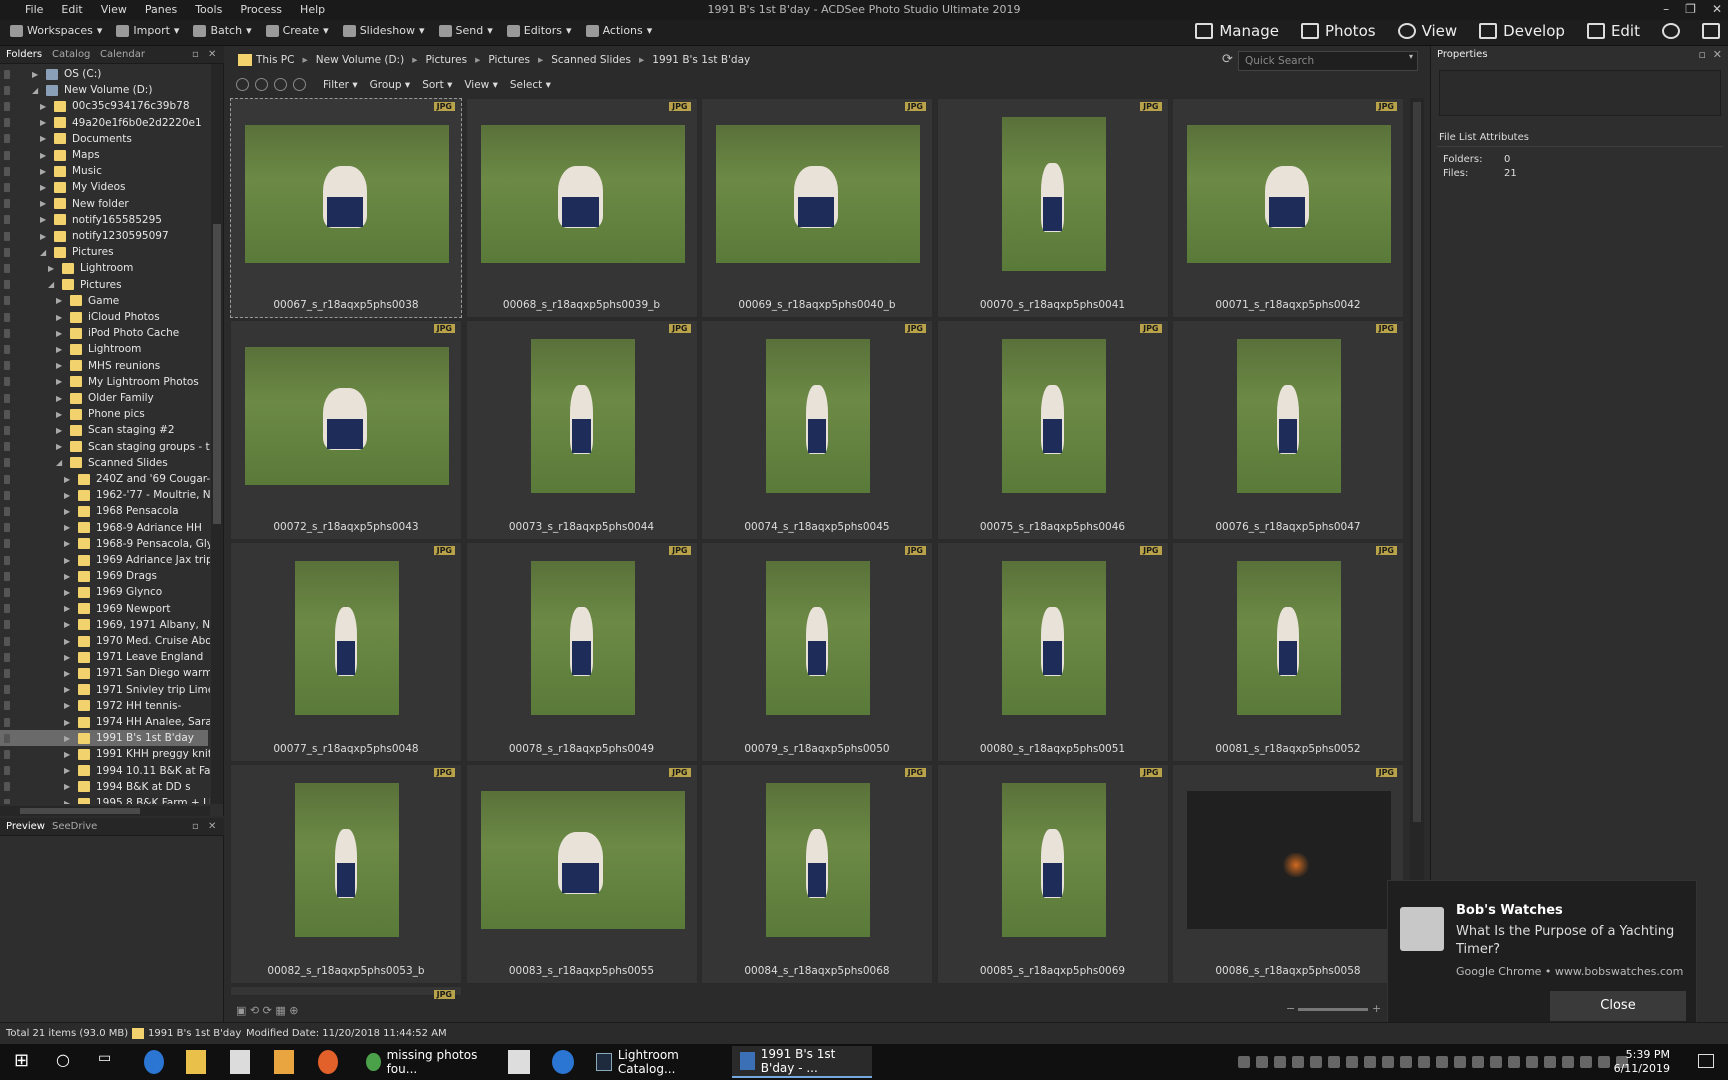 This screenshot has height=1080, width=1728. Describe the element at coordinates (346, 874) in the screenshot. I see `thumbnail-cell: JPG 00082_s_r18aqxp5phs0053_b` at that location.